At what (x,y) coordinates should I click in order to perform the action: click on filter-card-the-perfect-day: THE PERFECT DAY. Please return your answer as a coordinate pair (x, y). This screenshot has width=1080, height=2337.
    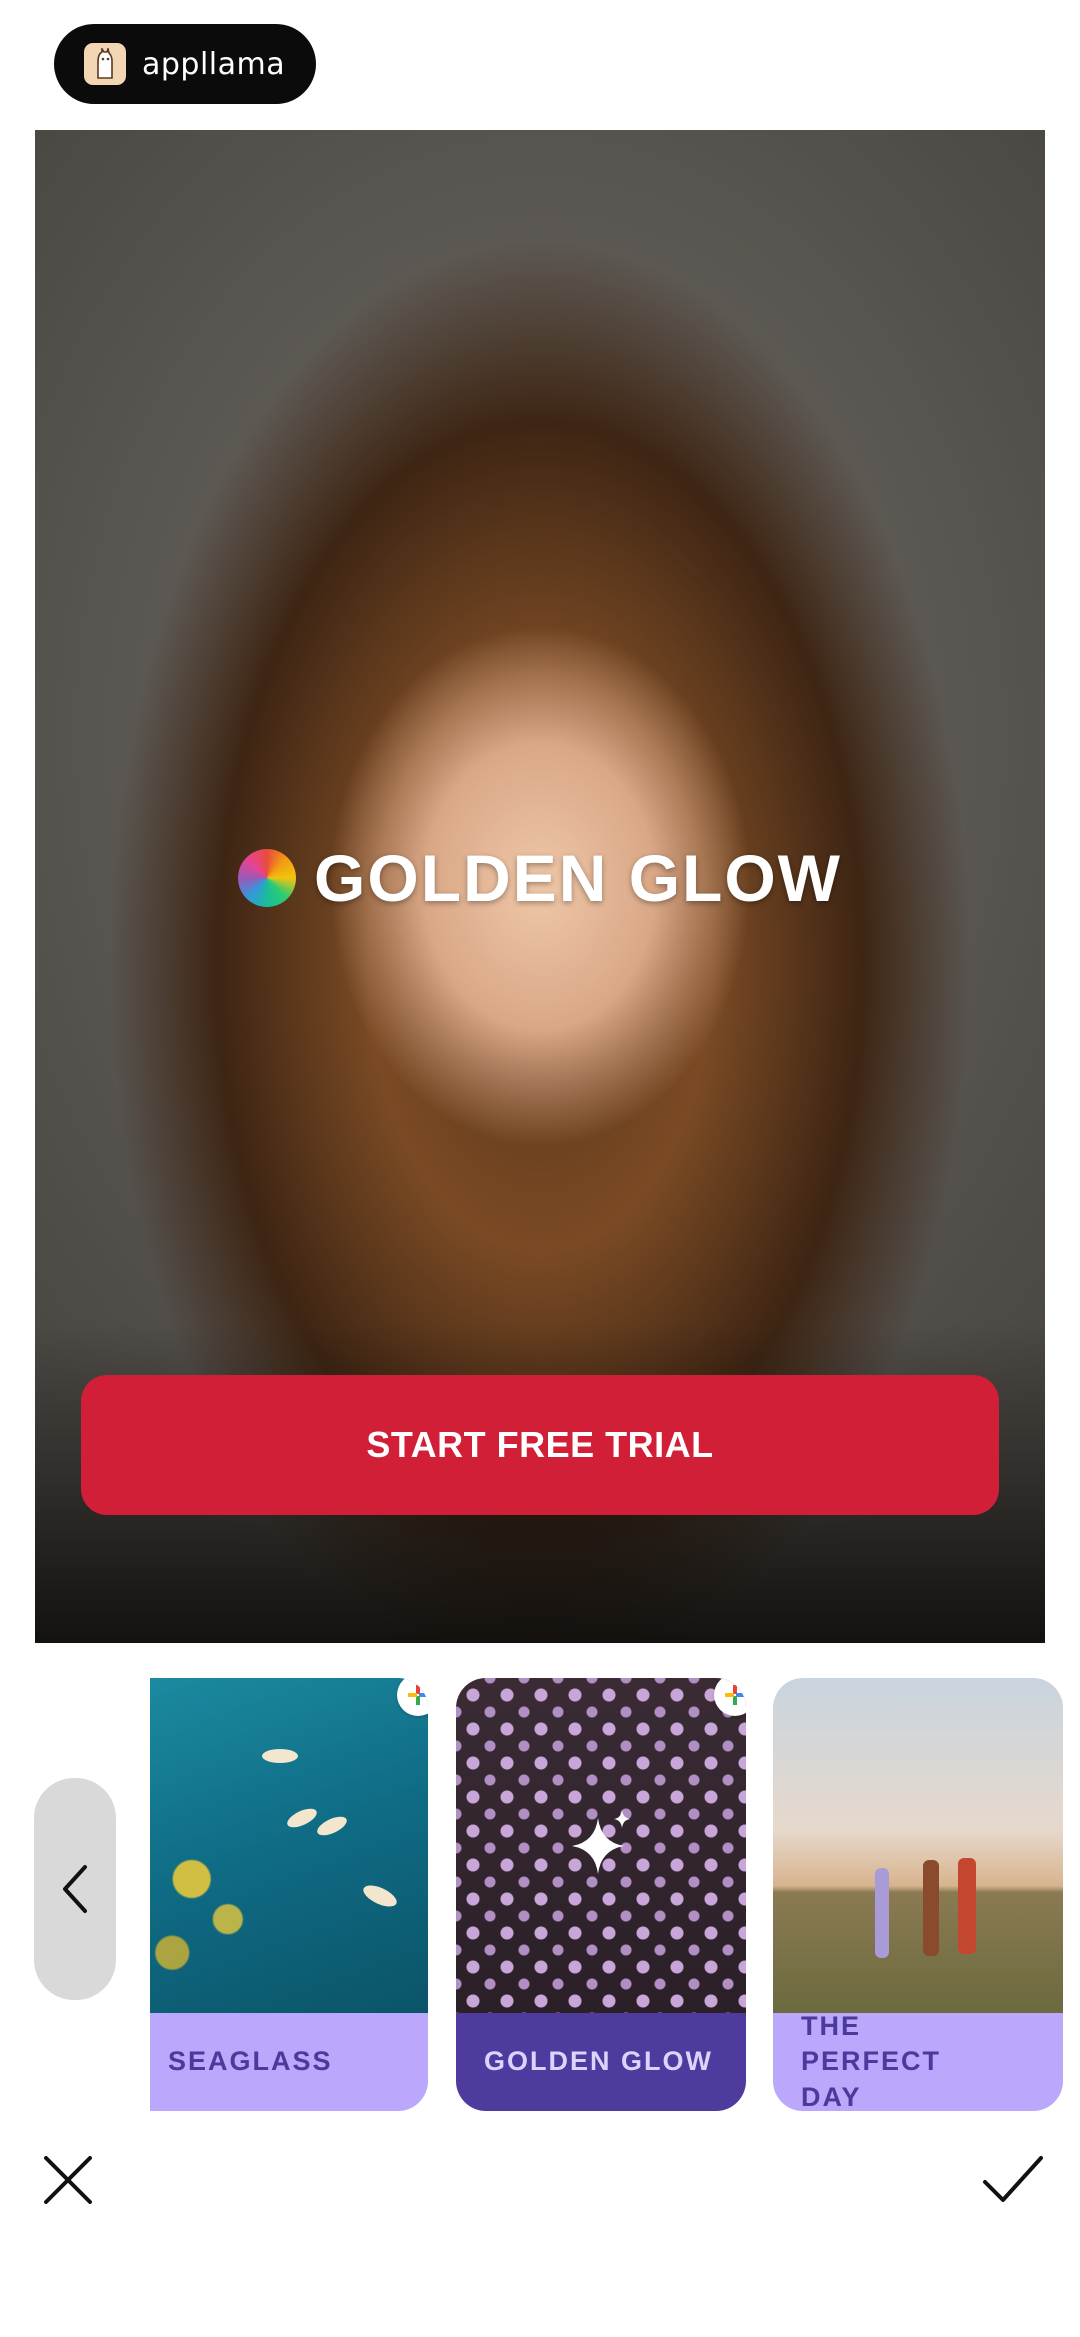
    Looking at the image, I should click on (918, 1894).